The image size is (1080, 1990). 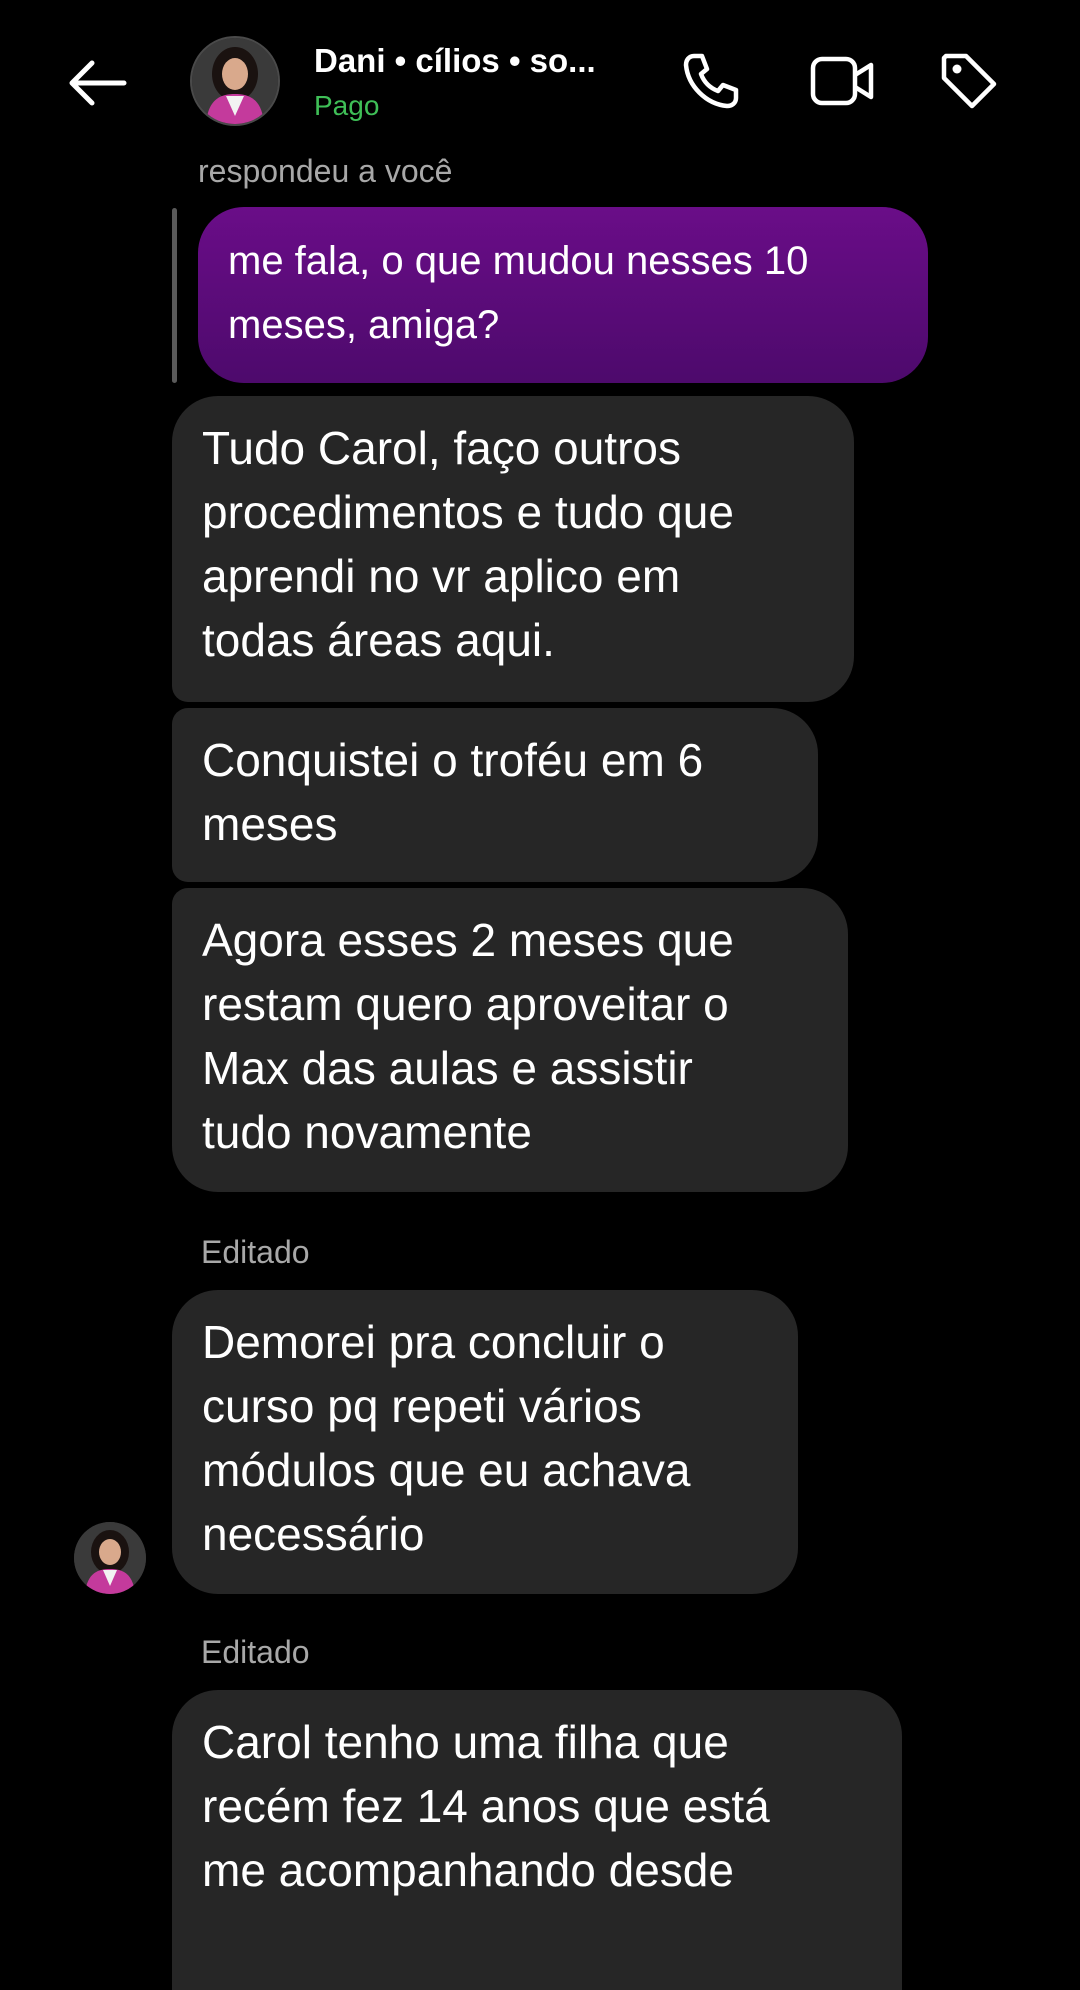 I want to click on phone-icon, so click(x=711, y=81).